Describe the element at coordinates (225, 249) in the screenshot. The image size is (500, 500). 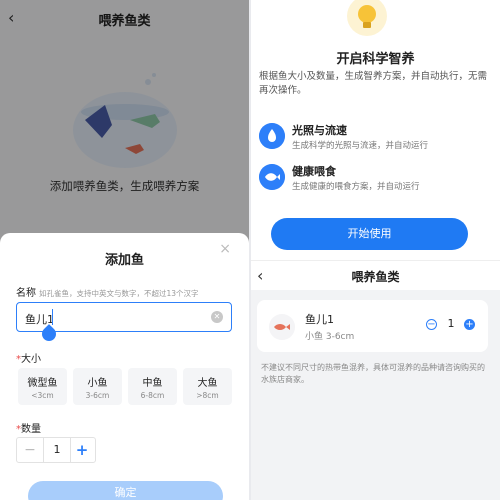
I see `close-icon: ×` at that location.